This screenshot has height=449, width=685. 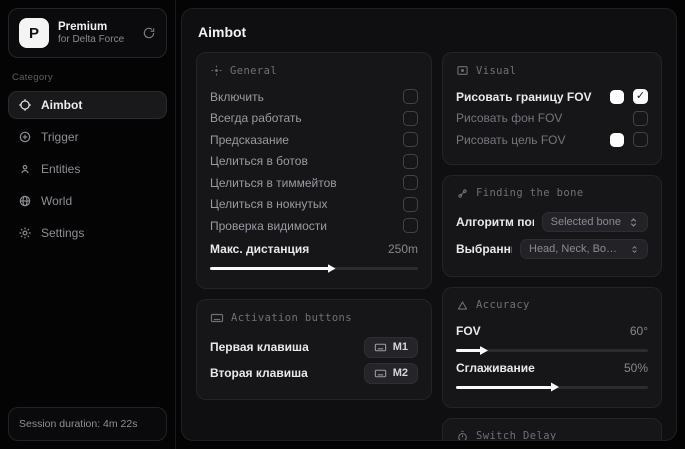 I want to click on bone-icon, so click(x=462, y=193).